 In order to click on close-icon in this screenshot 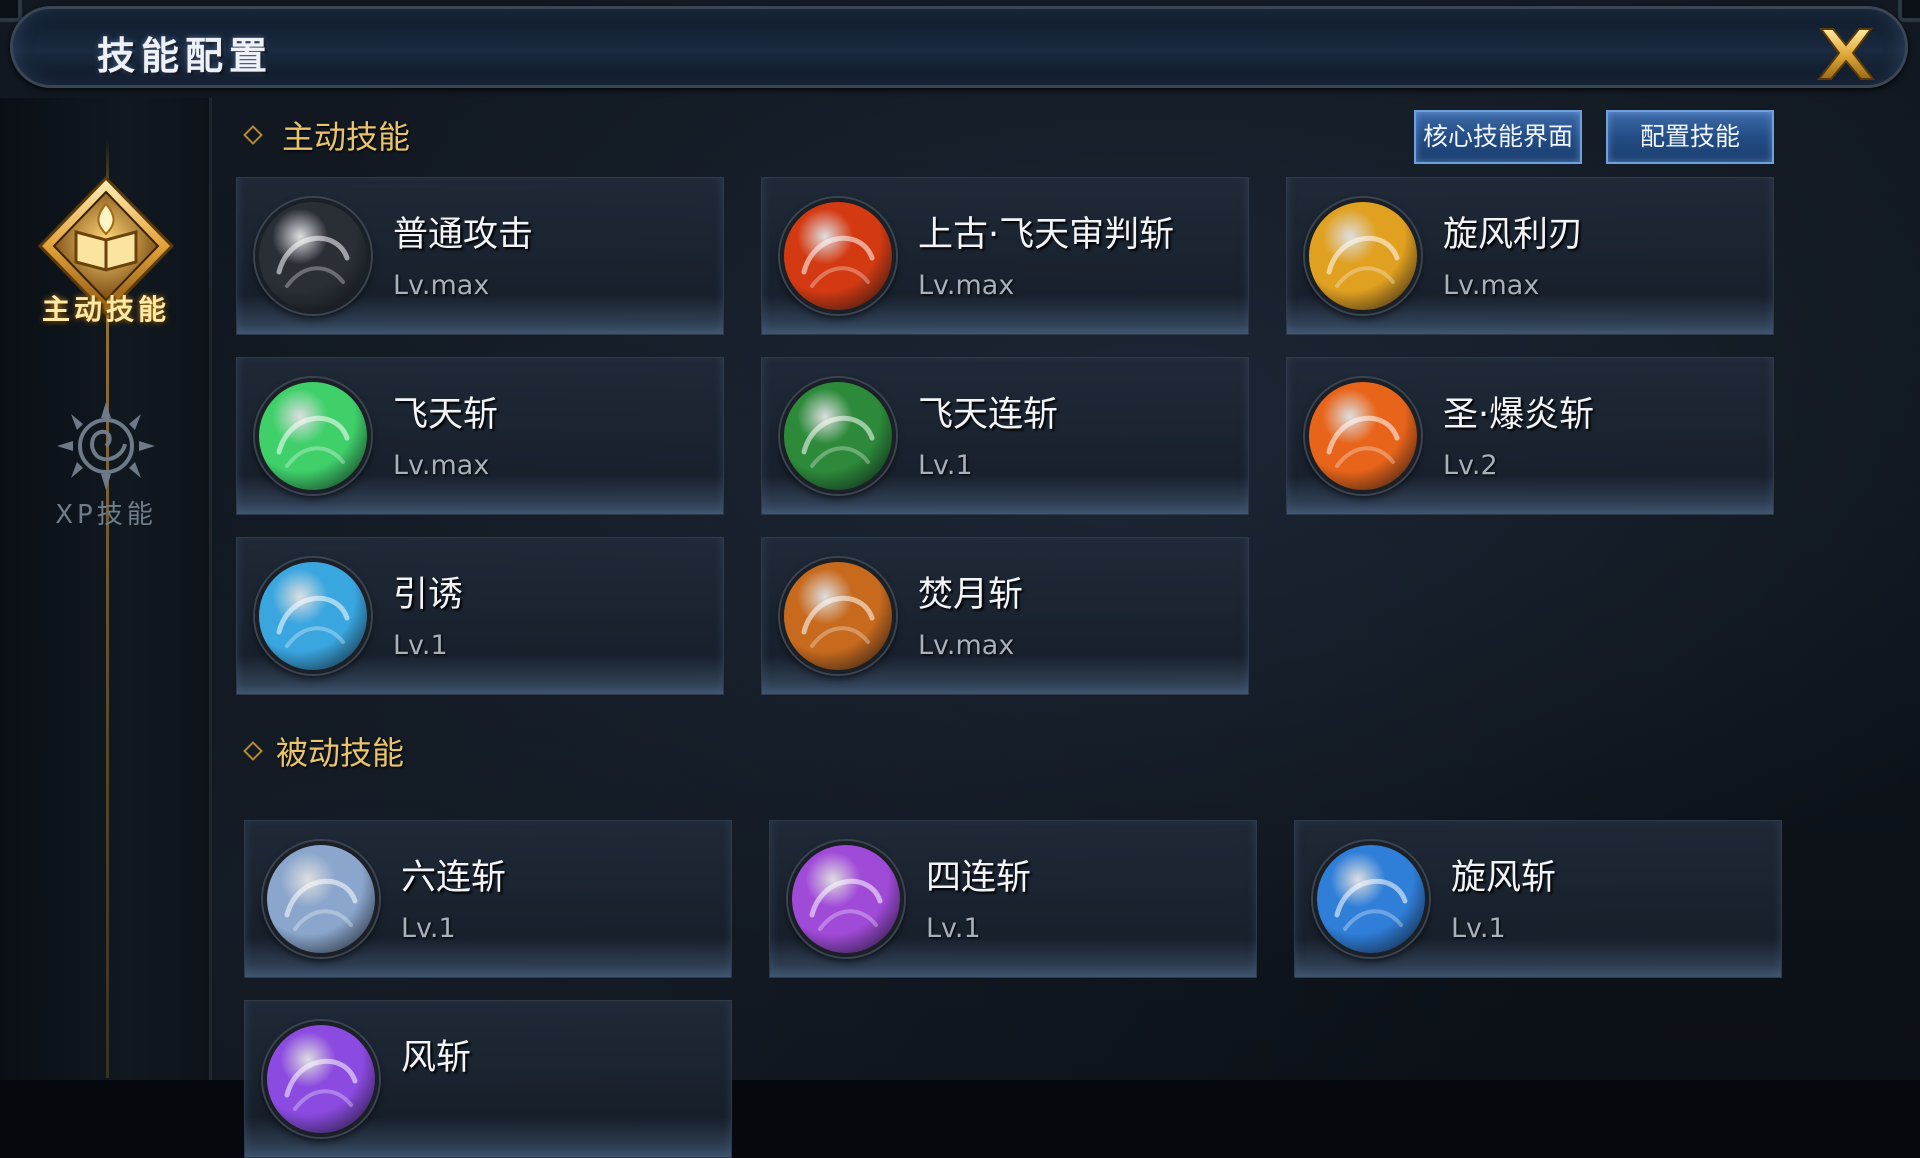, I will do `click(1846, 54)`.